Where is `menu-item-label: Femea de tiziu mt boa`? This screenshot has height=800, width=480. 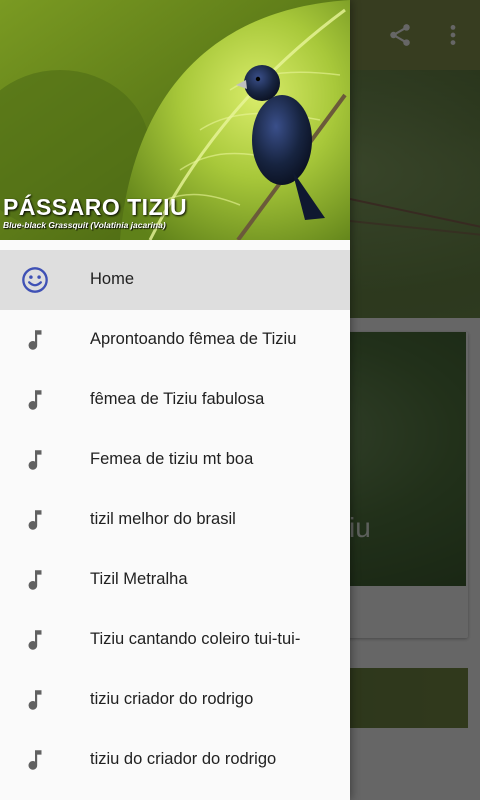
menu-item-label: Femea de tiziu mt boa is located at coordinates (172, 459).